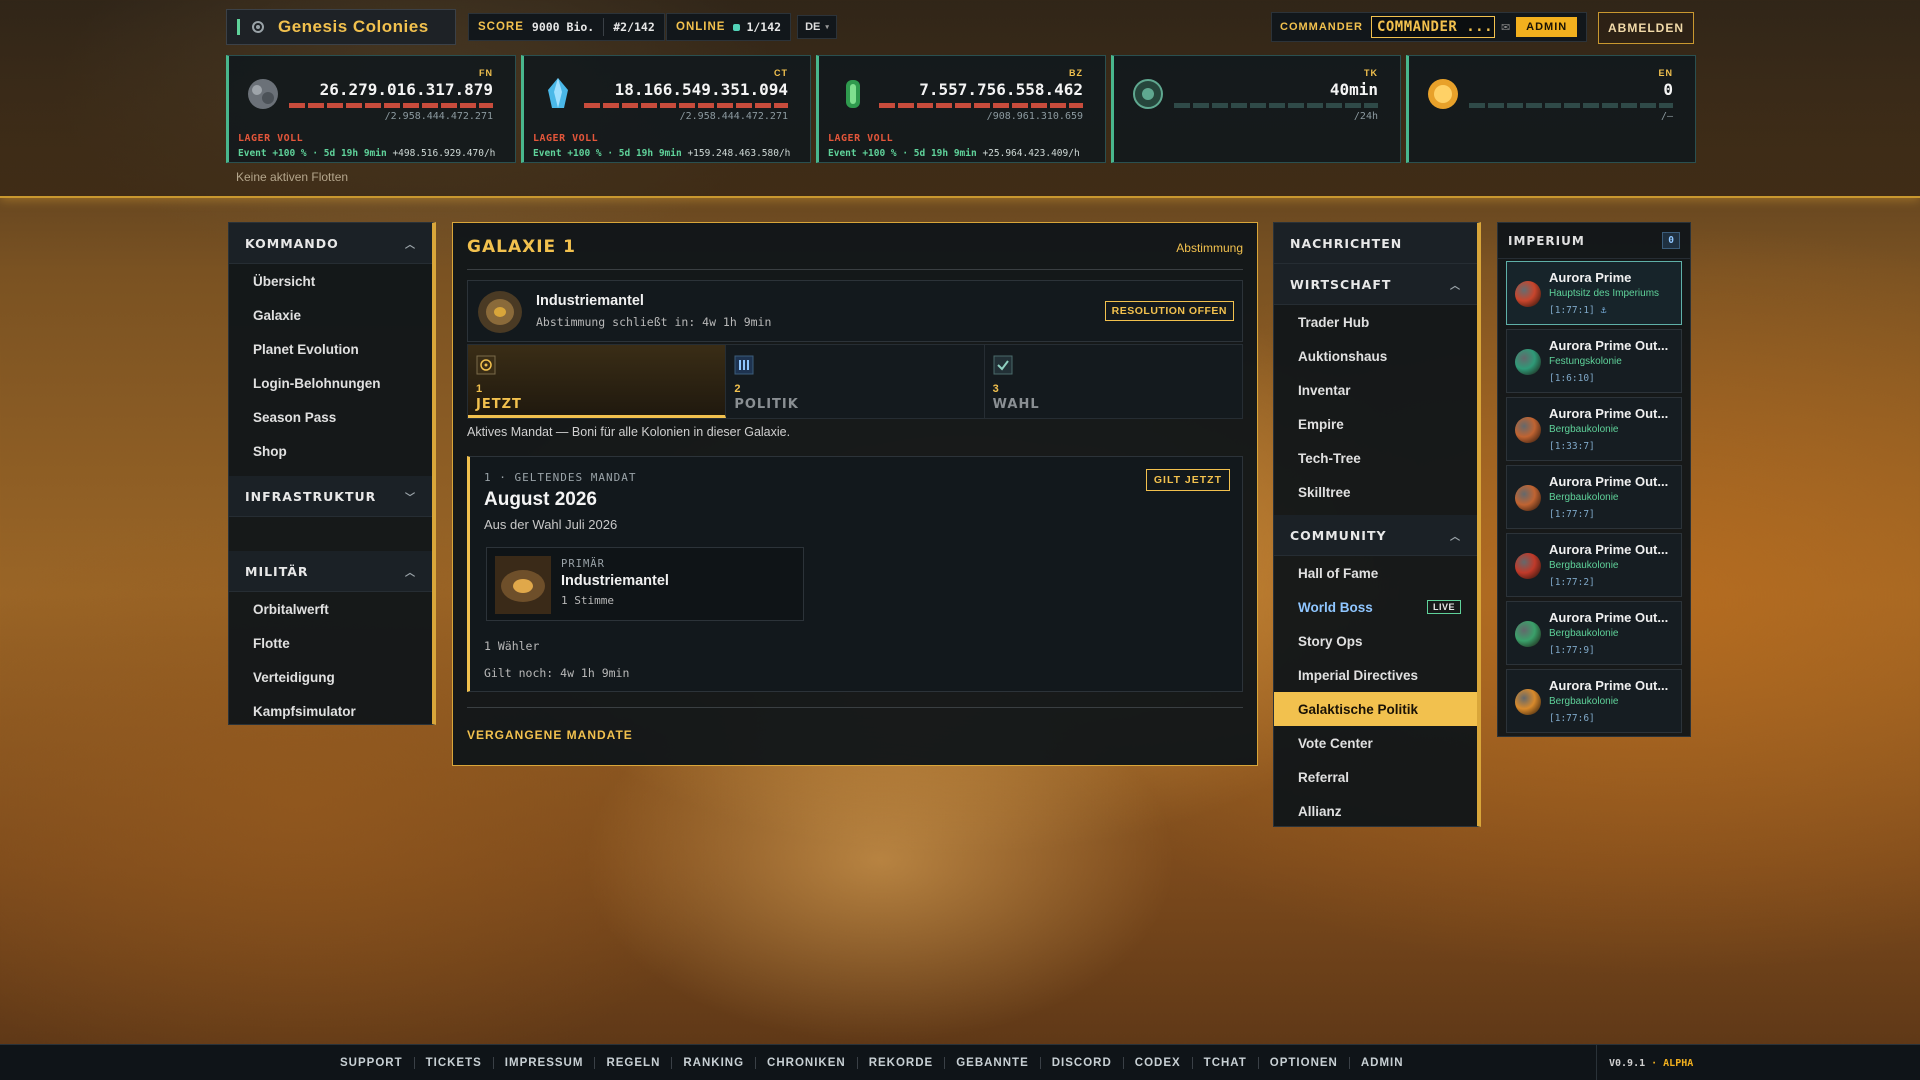 Image resolution: width=1920 pixels, height=1080 pixels. I want to click on nav-item: Story Ops, so click(1375, 641).